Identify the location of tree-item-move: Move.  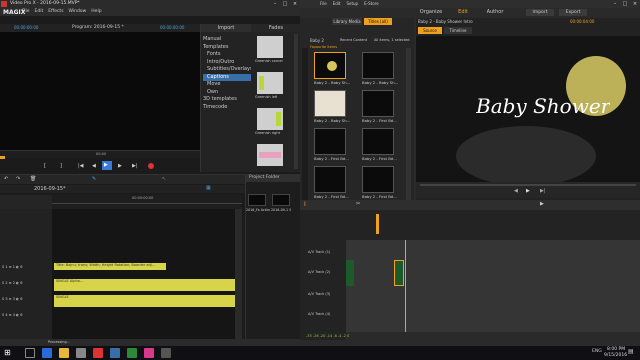
(227, 85).